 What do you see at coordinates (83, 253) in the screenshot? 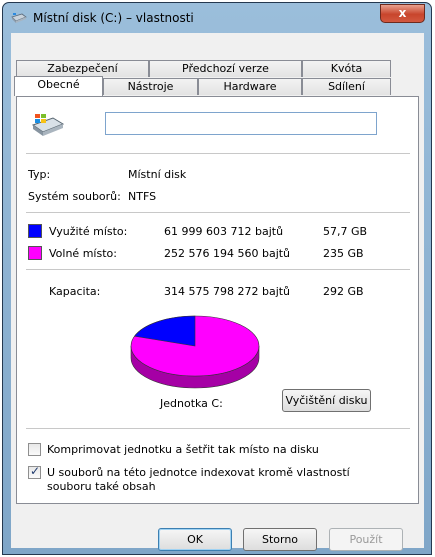
I see `free-space-label: Volné místo:` at bounding box center [83, 253].